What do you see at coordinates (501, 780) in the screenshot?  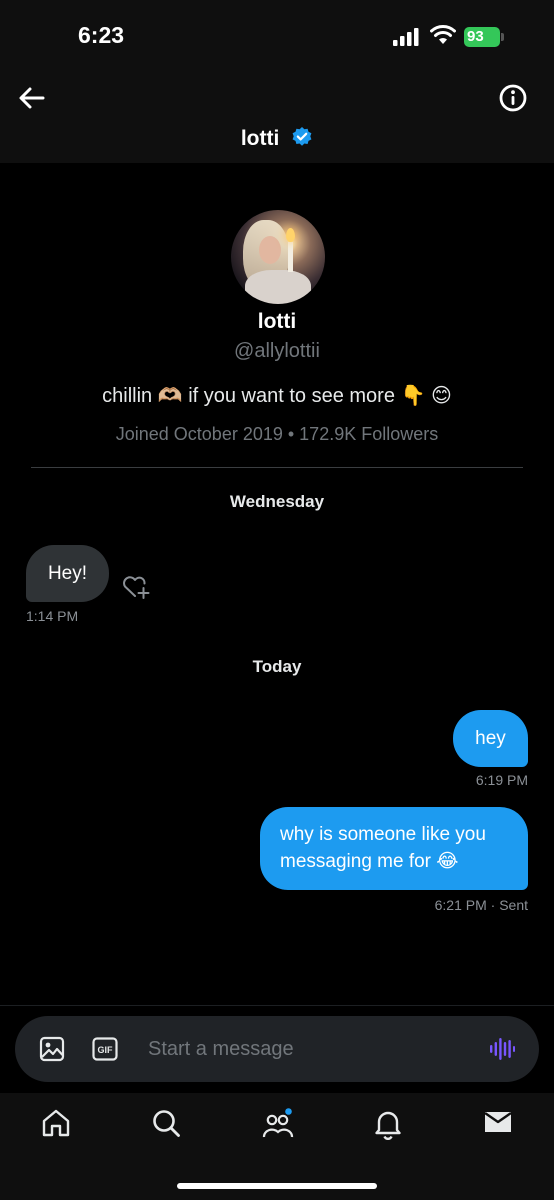 I see `message-timestamp: 6:19 PM` at bounding box center [501, 780].